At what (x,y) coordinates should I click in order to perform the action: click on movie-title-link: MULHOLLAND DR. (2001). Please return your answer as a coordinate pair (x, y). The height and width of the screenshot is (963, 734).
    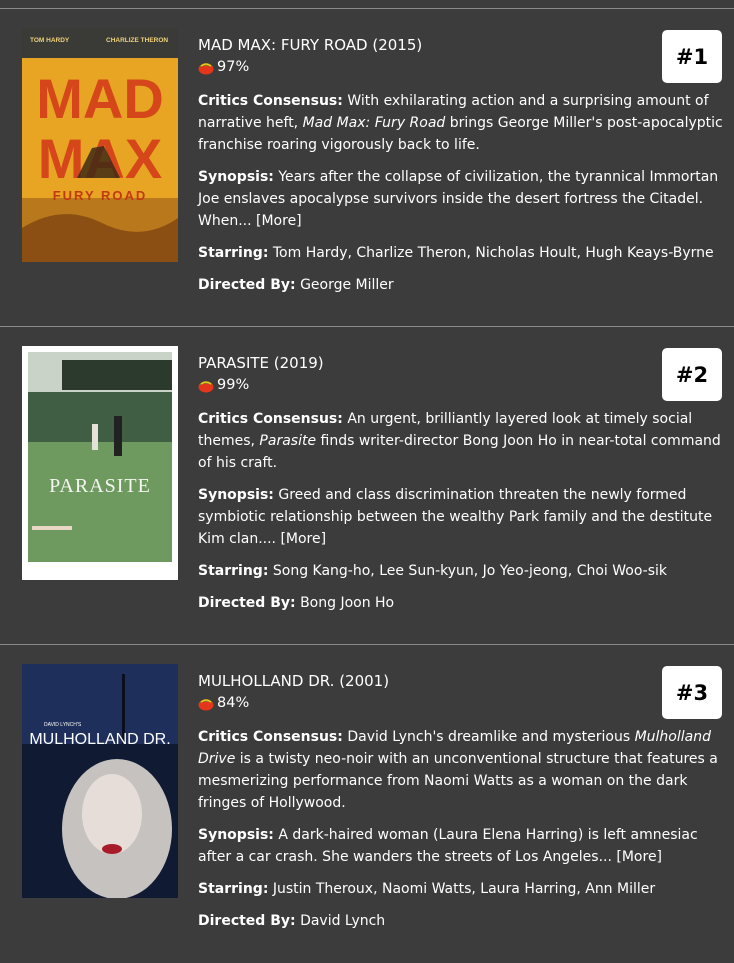
    Looking at the image, I should click on (463, 681).